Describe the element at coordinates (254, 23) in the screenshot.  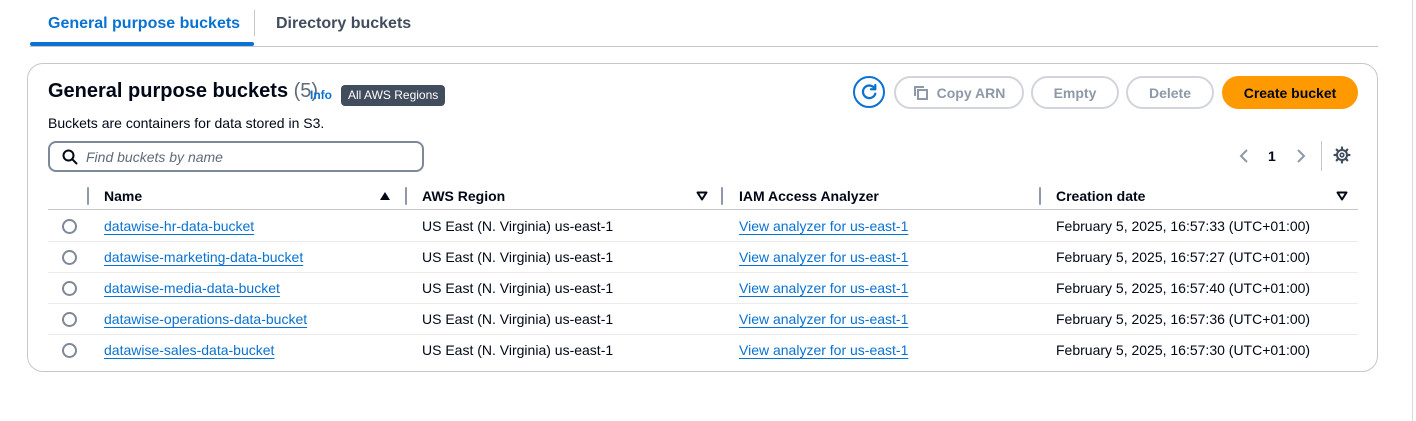
I see `tab-divider` at that location.